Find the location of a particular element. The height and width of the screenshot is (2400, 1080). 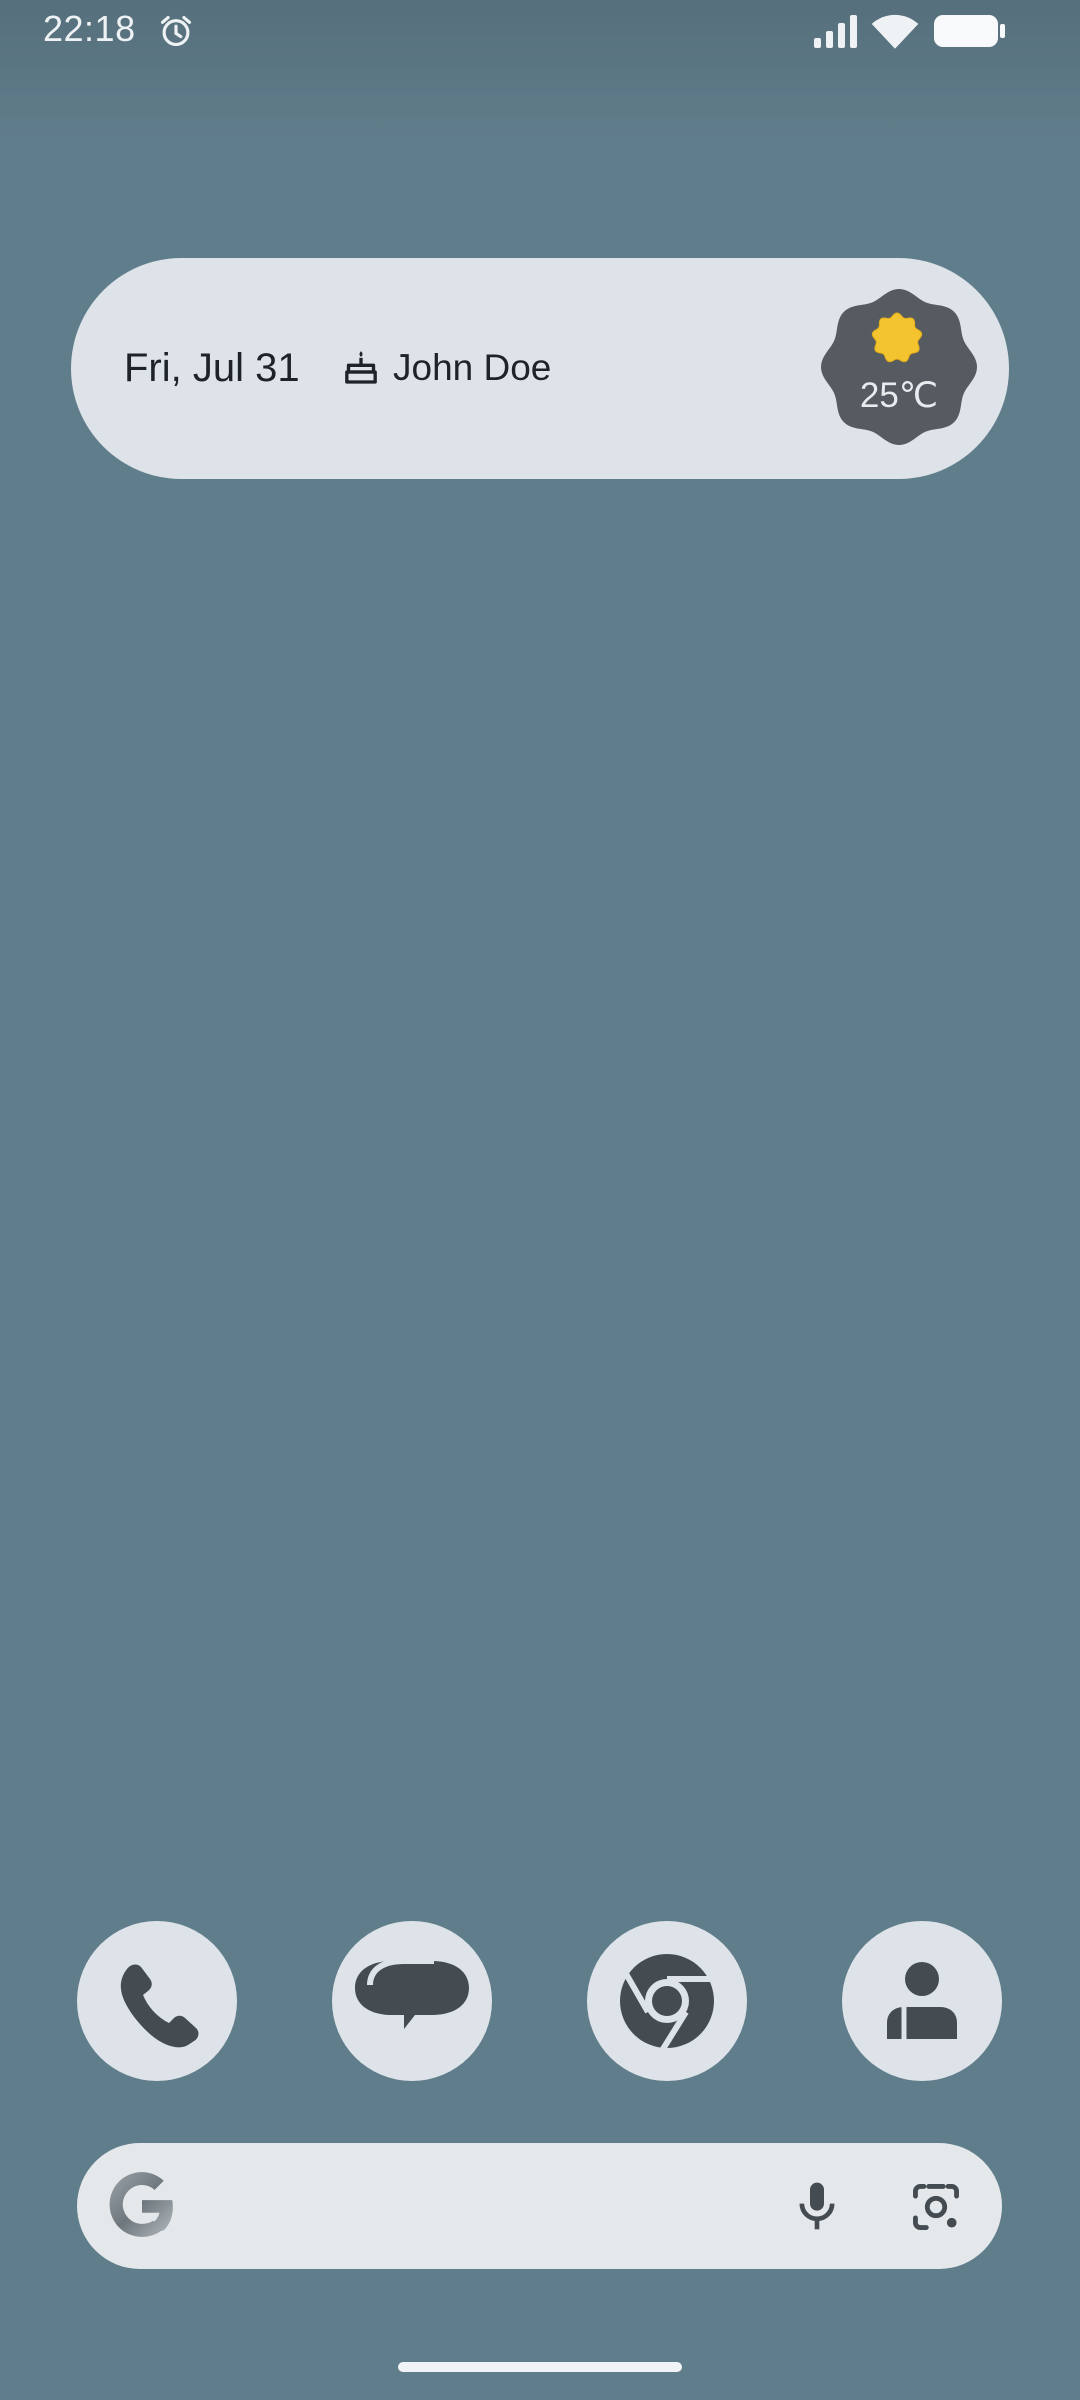

dock-messages-app is located at coordinates (412, 2001).